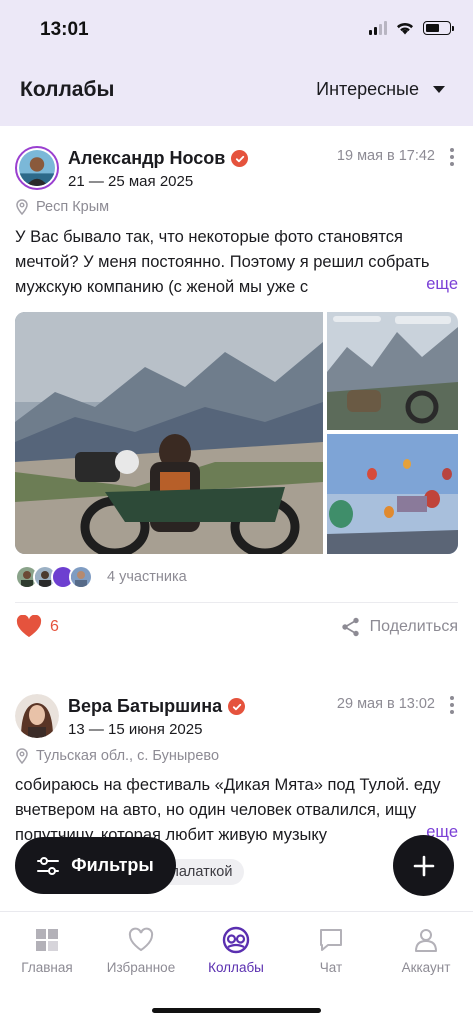 The width and height of the screenshot is (473, 1024). What do you see at coordinates (350, 627) in the screenshot?
I see `share-icon` at bounding box center [350, 627].